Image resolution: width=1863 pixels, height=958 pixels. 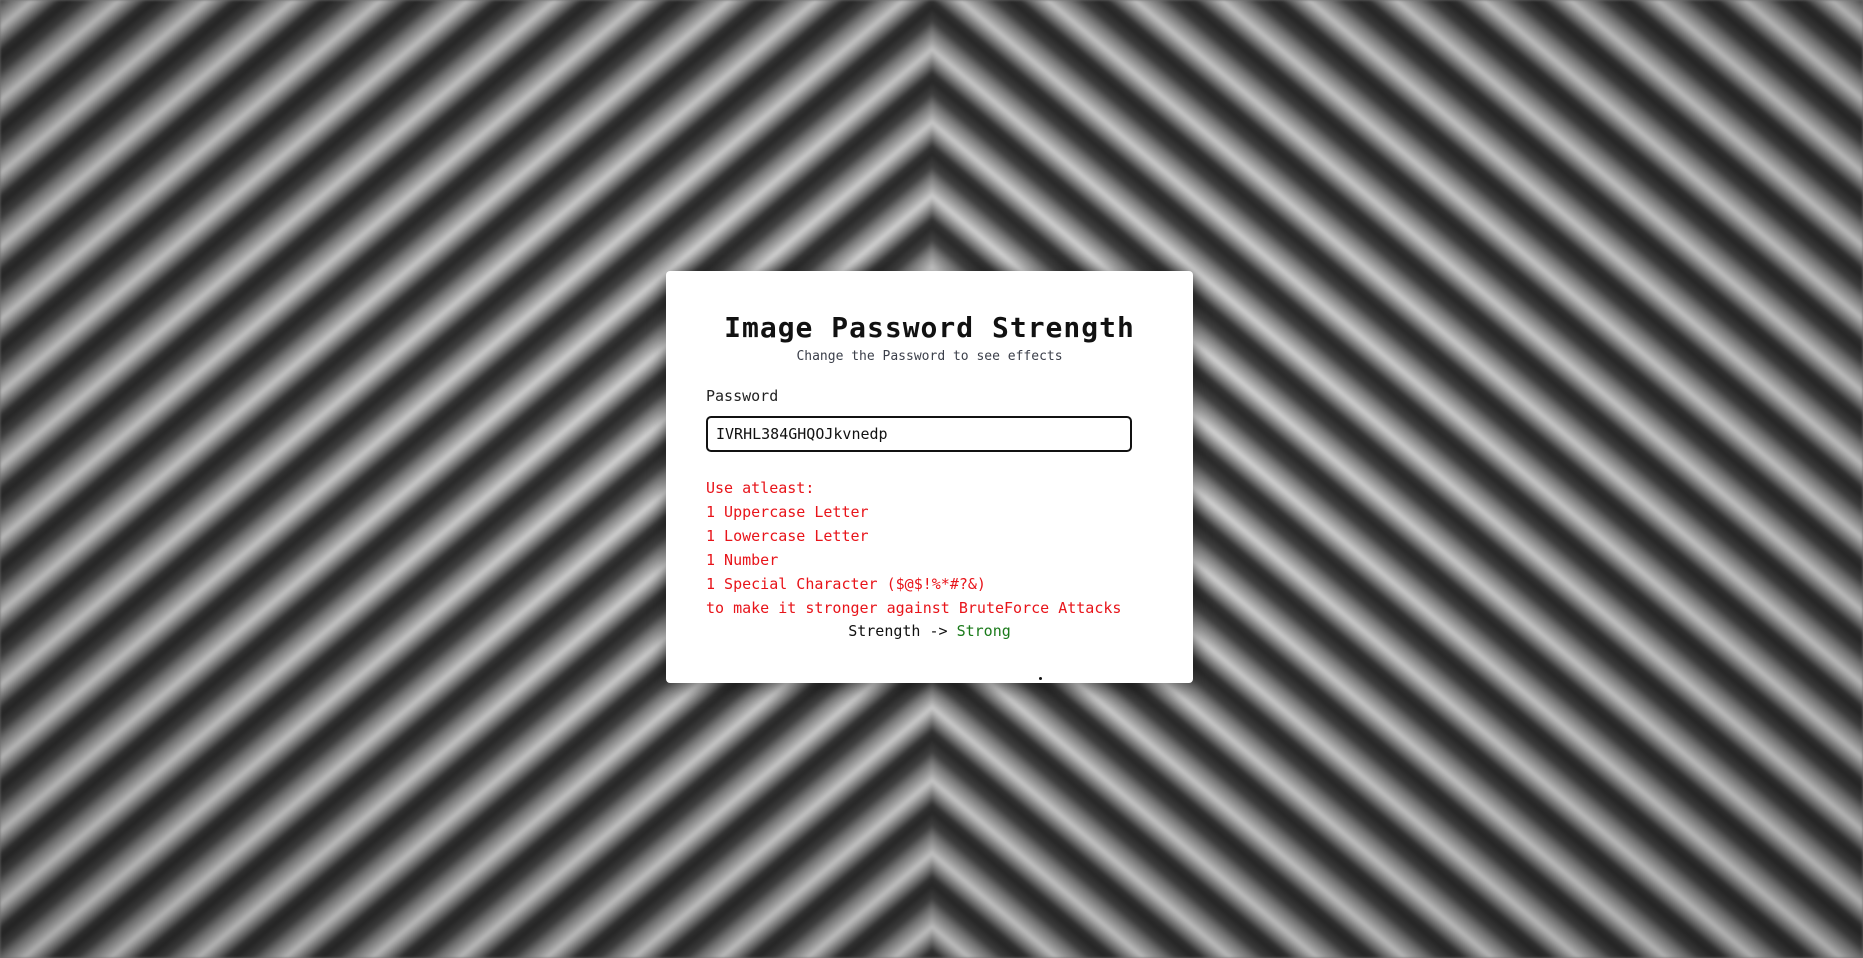 I want to click on rule-special-character: 1 Special Character ($@$!%*#?&), so click(x=846, y=584).